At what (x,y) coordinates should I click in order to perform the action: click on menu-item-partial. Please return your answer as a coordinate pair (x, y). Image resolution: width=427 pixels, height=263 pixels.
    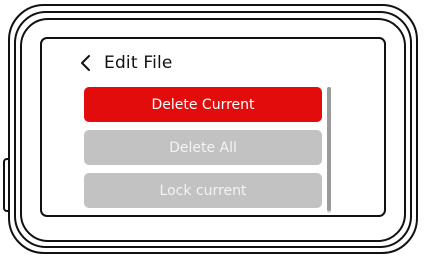
    Looking at the image, I should click on (203, 216).